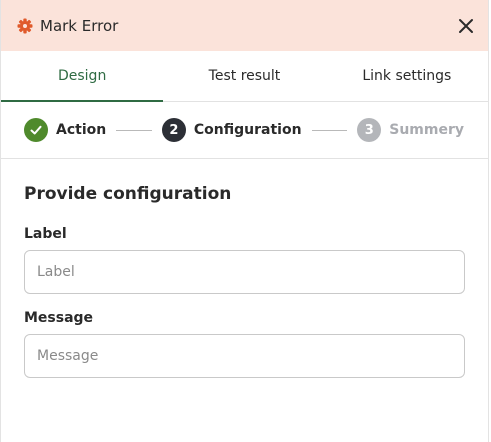 This screenshot has height=442, width=491. I want to click on tab-test-result: Test result, so click(244, 76).